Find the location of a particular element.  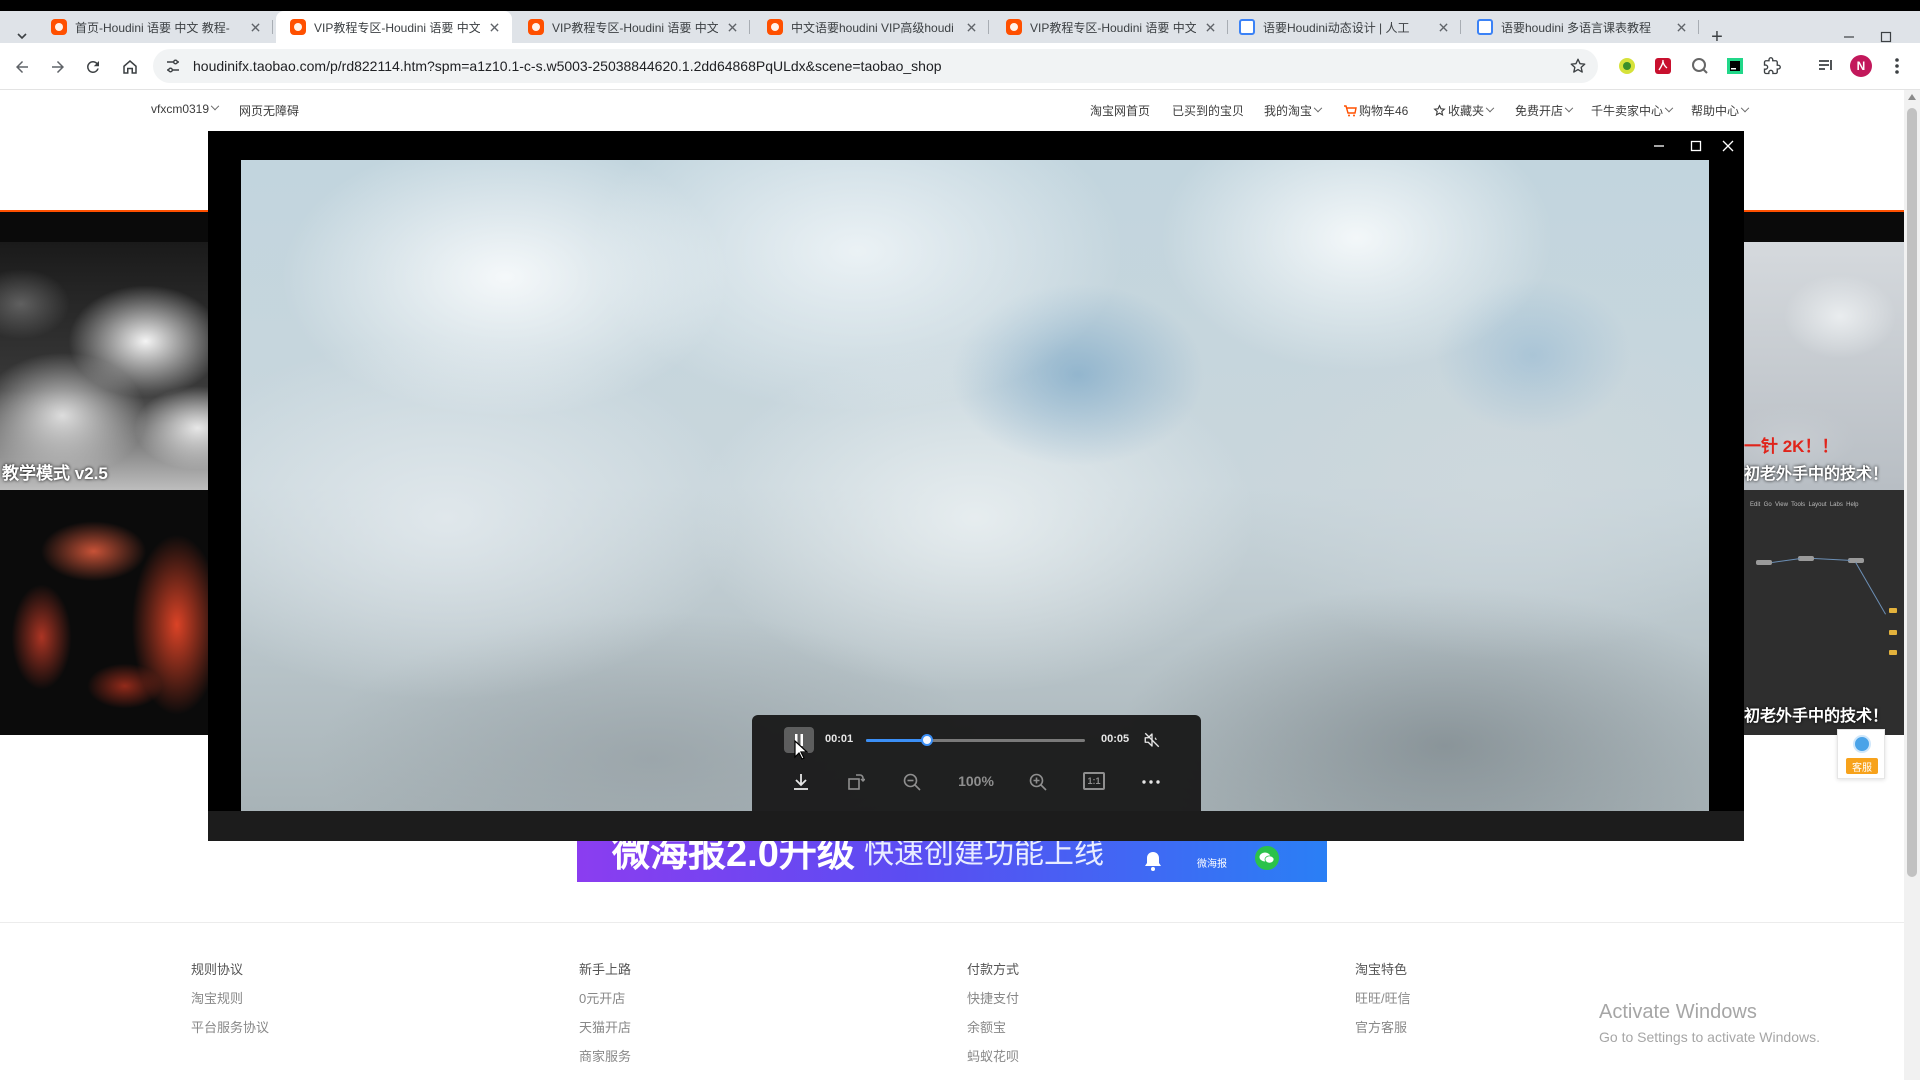

site-info-button is located at coordinates (173, 66).